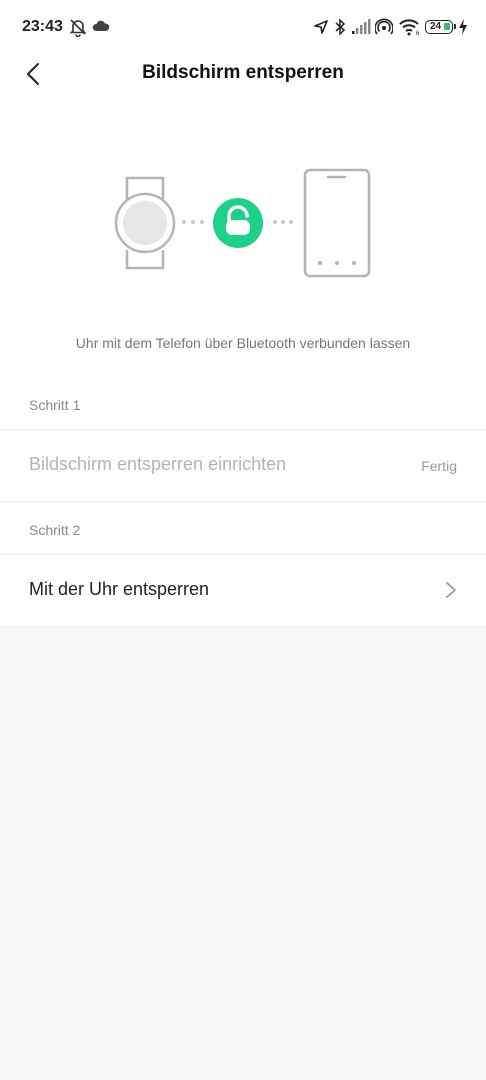 The image size is (486, 1080). I want to click on charging-icon, so click(463, 27).